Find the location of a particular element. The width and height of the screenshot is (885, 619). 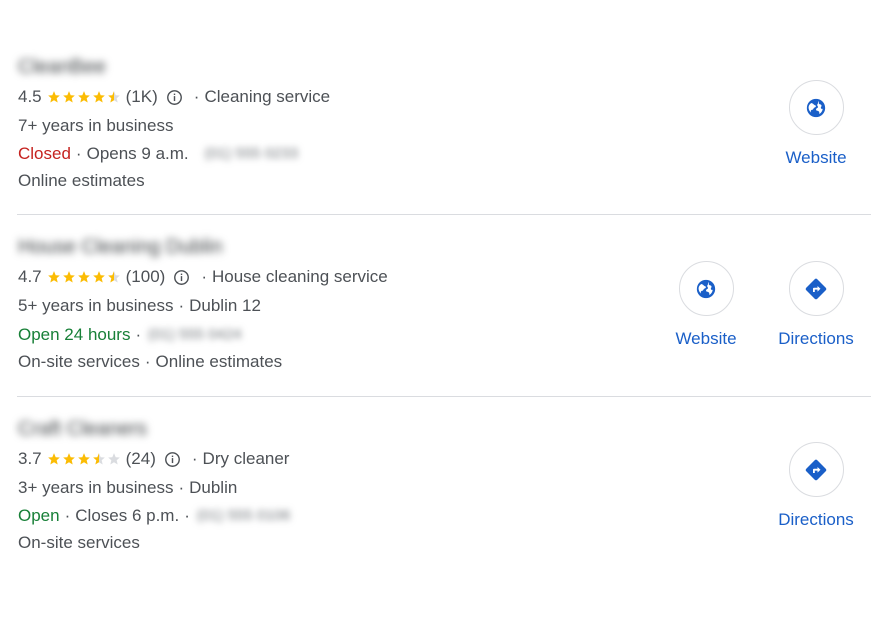

directions-button-circle is located at coordinates (816, 469).